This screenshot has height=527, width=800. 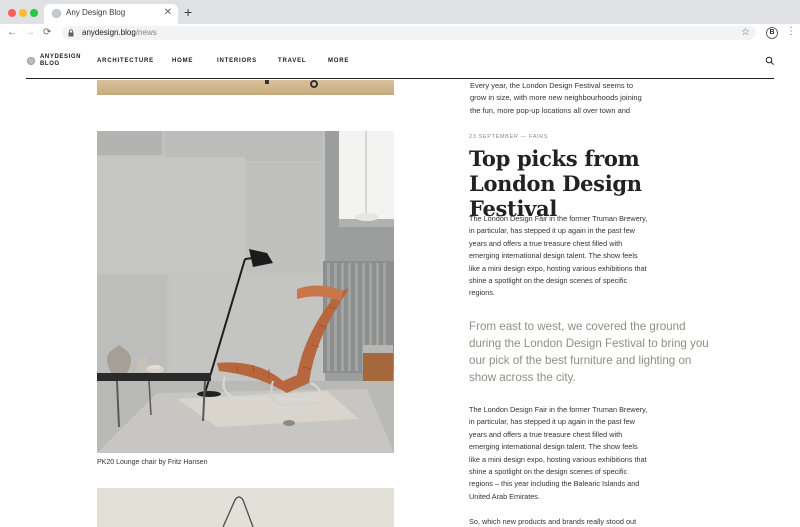 I want to click on next-article-image, so click(x=245, y=507).